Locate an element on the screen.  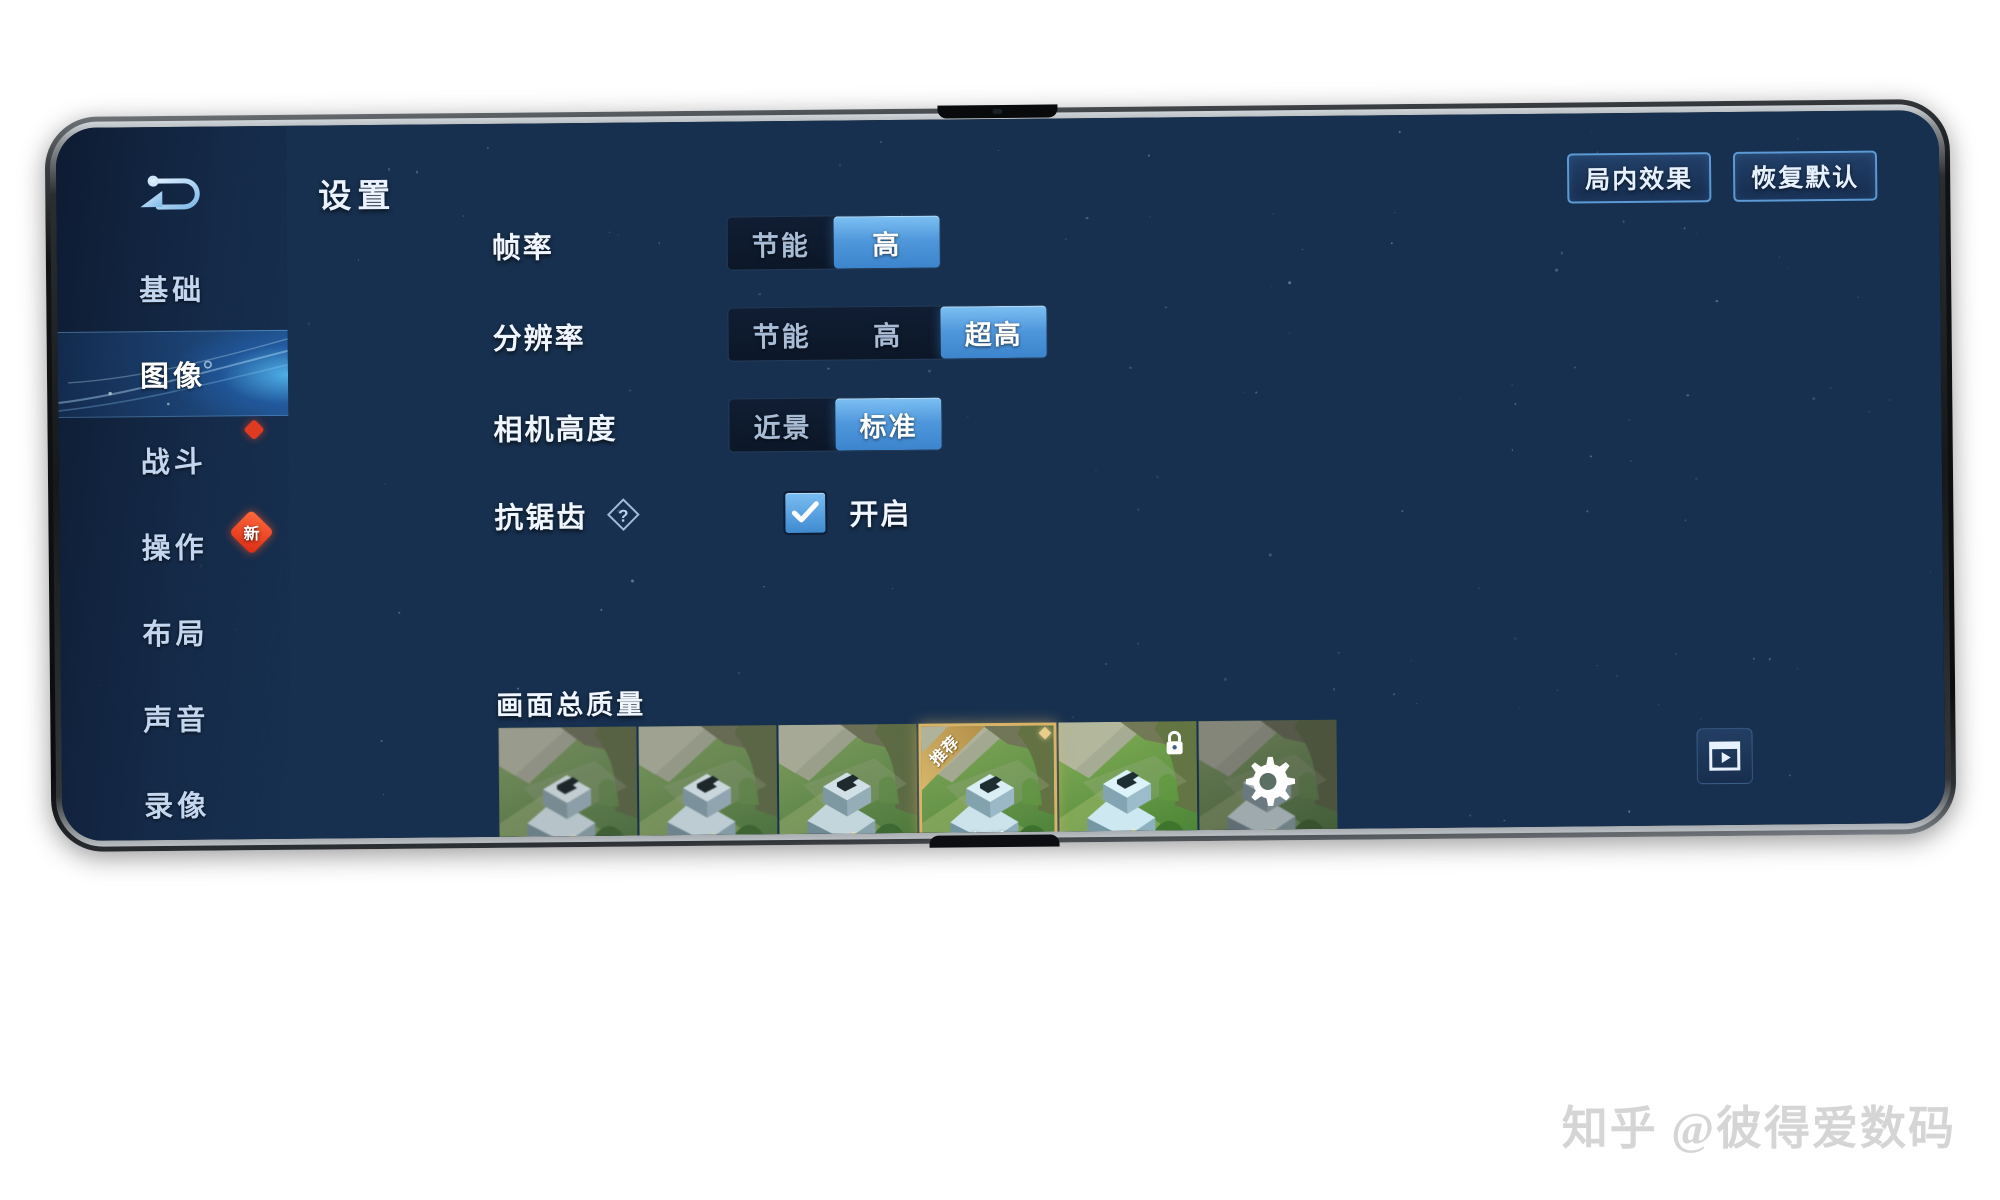
sidebar-item-label: 声音 is located at coordinates (176, 721).